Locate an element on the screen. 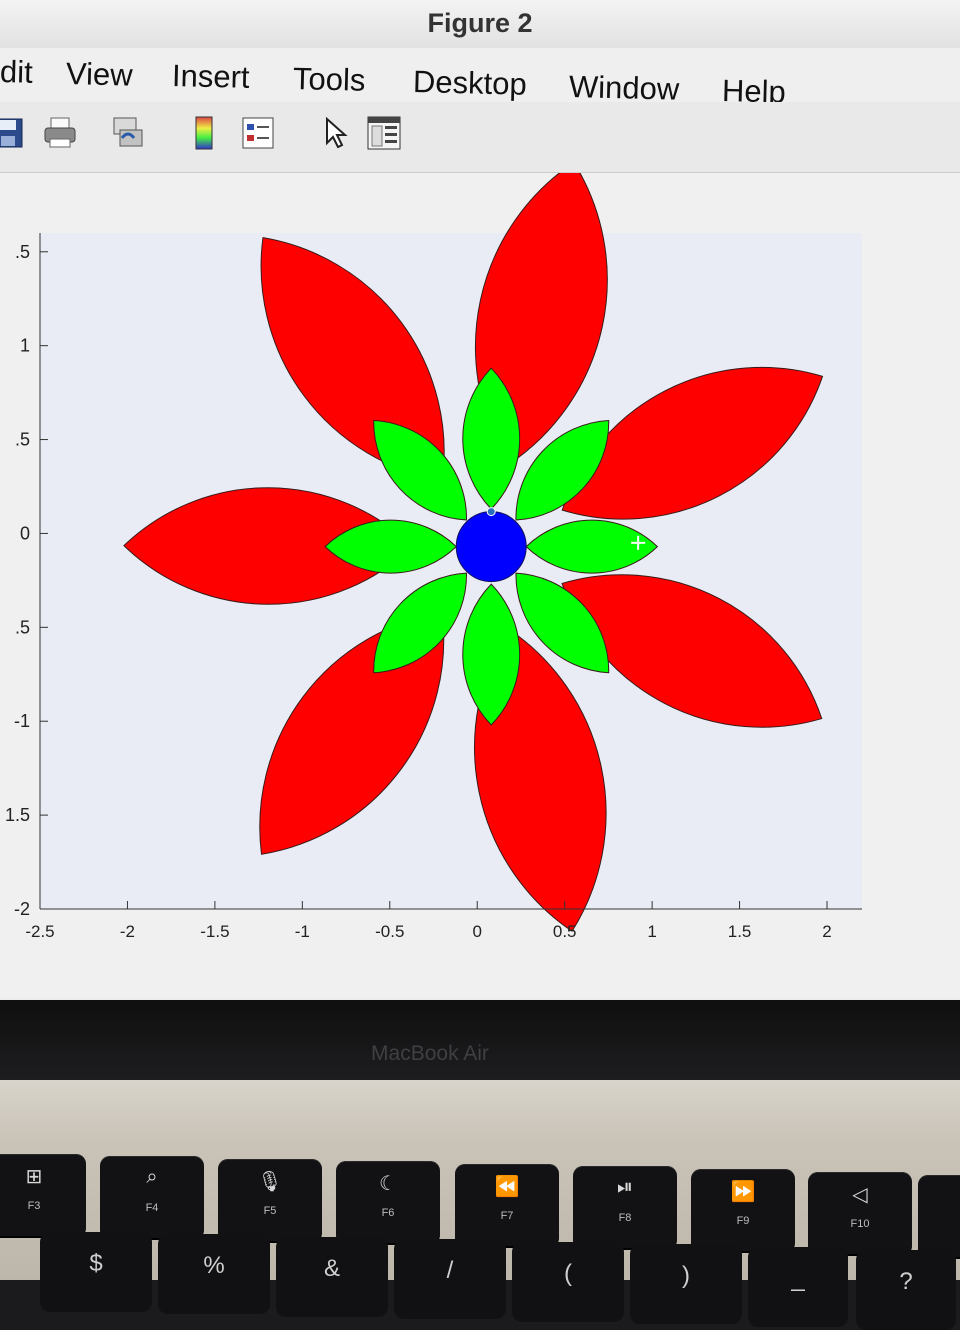 This screenshot has height=1330, width=960. key-label: F8 is located at coordinates (625, 1218).